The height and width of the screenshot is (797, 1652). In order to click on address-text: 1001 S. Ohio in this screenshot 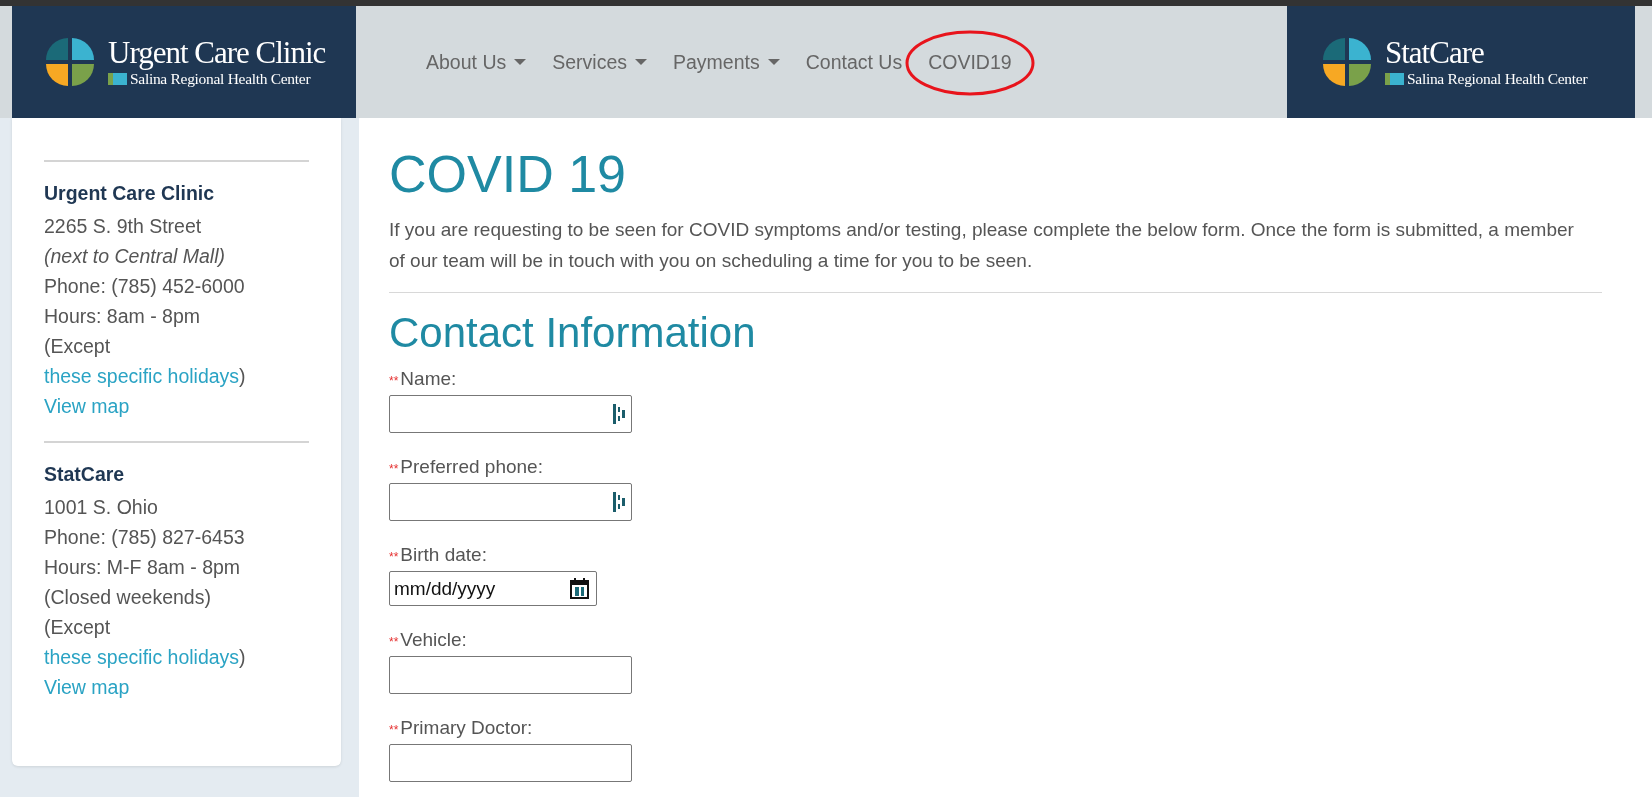, I will do `click(101, 507)`.